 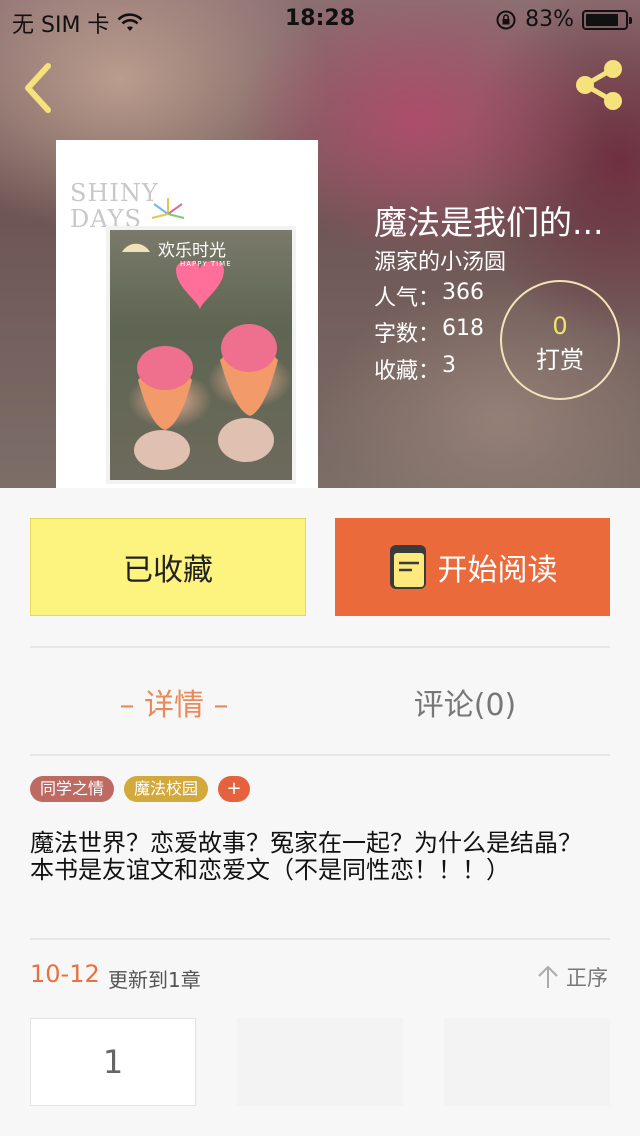 I want to click on stat-value: 618, so click(x=463, y=328).